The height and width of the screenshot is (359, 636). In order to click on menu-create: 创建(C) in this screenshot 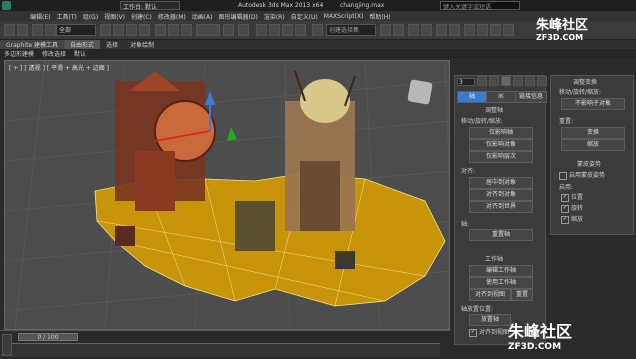, I will do `click(141, 16)`.